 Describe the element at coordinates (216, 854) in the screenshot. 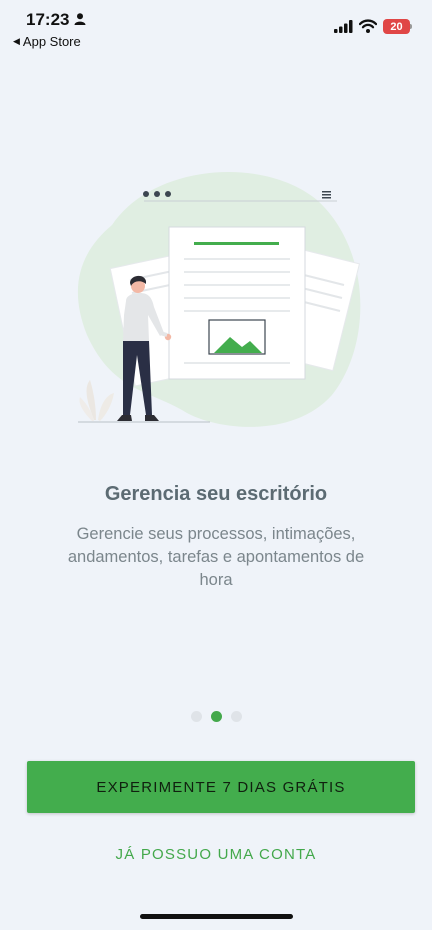

I see `already-have-account-link: JÁ POSSUO UMA CONTA` at that location.